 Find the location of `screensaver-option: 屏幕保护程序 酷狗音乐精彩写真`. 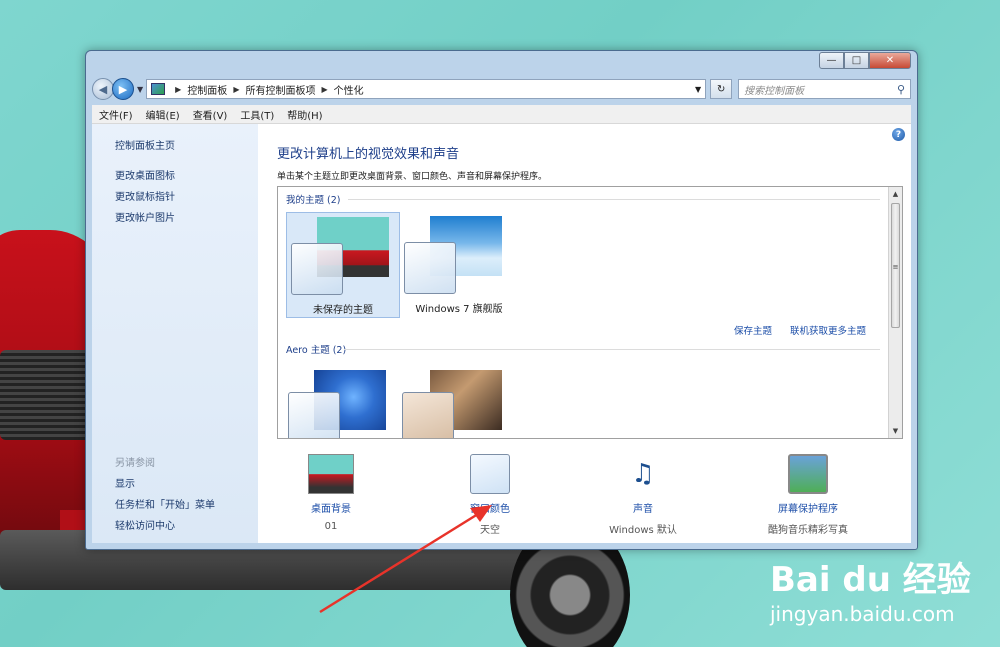

screensaver-option: 屏幕保护程序 酷狗音乐精彩写真 is located at coordinates (808, 495).